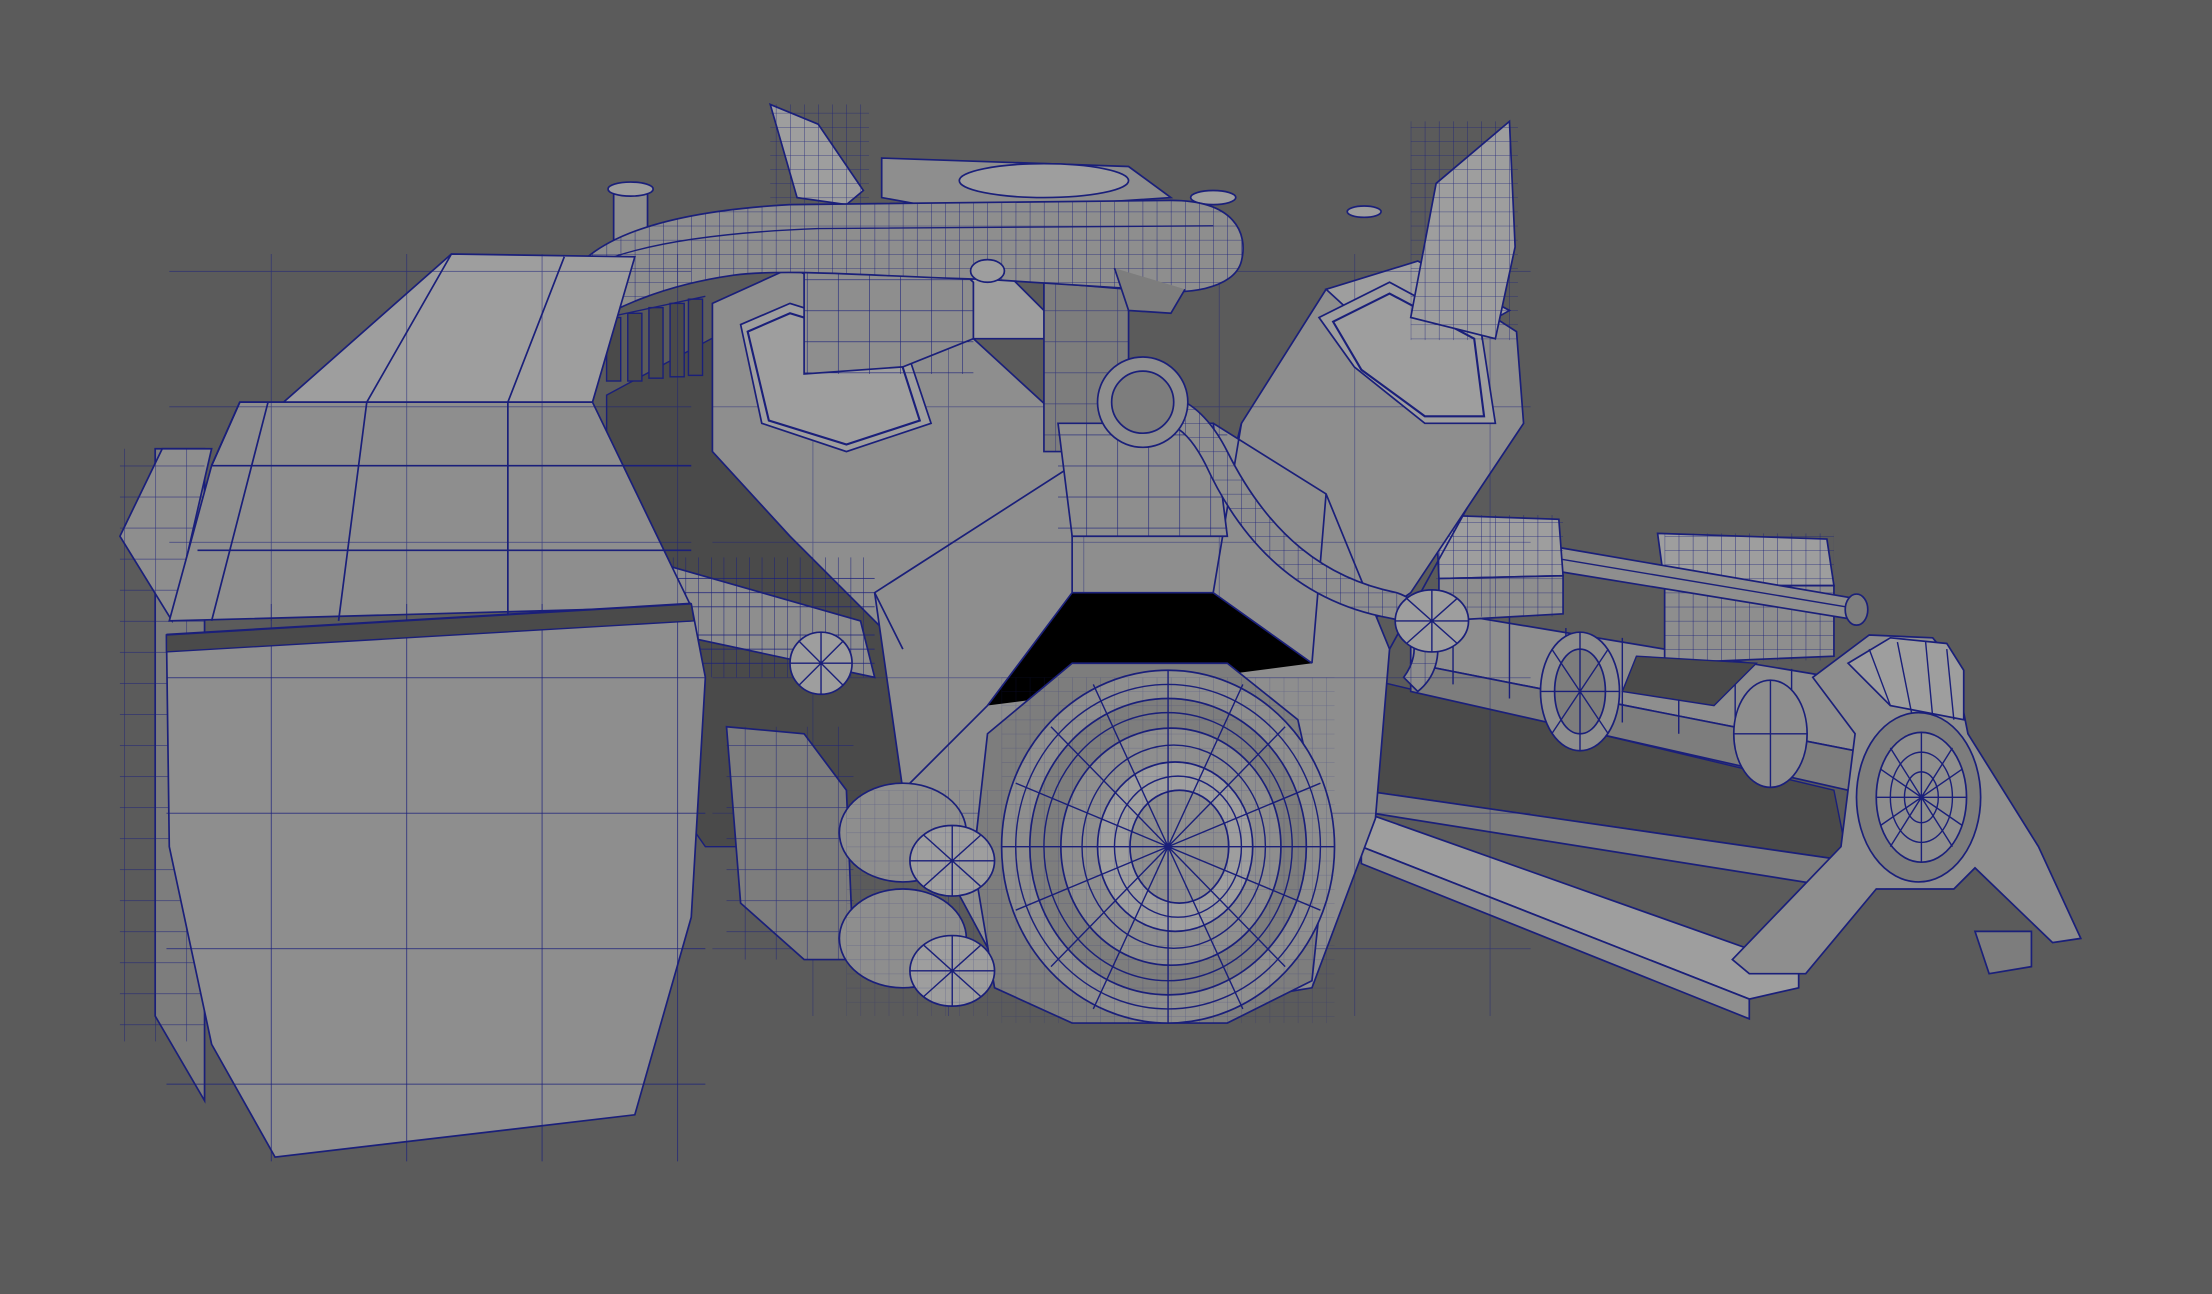 This screenshot has height=1294, width=2212. I want to click on shaft-flange, so click(1580, 691).